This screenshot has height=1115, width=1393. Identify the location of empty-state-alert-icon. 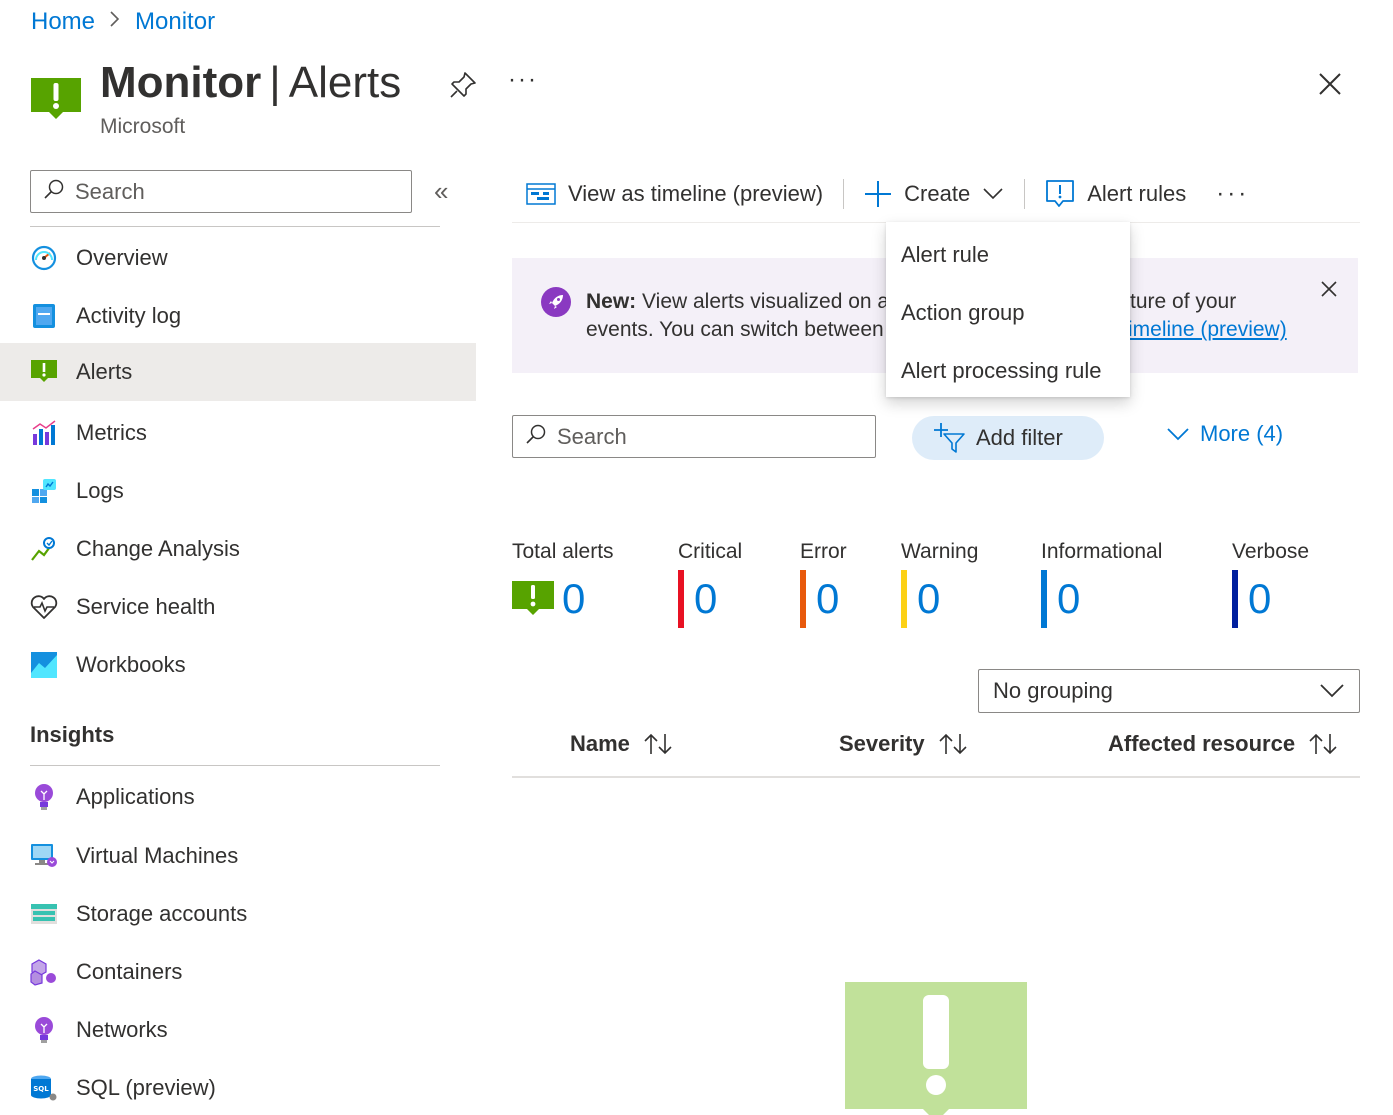
(936, 1048).